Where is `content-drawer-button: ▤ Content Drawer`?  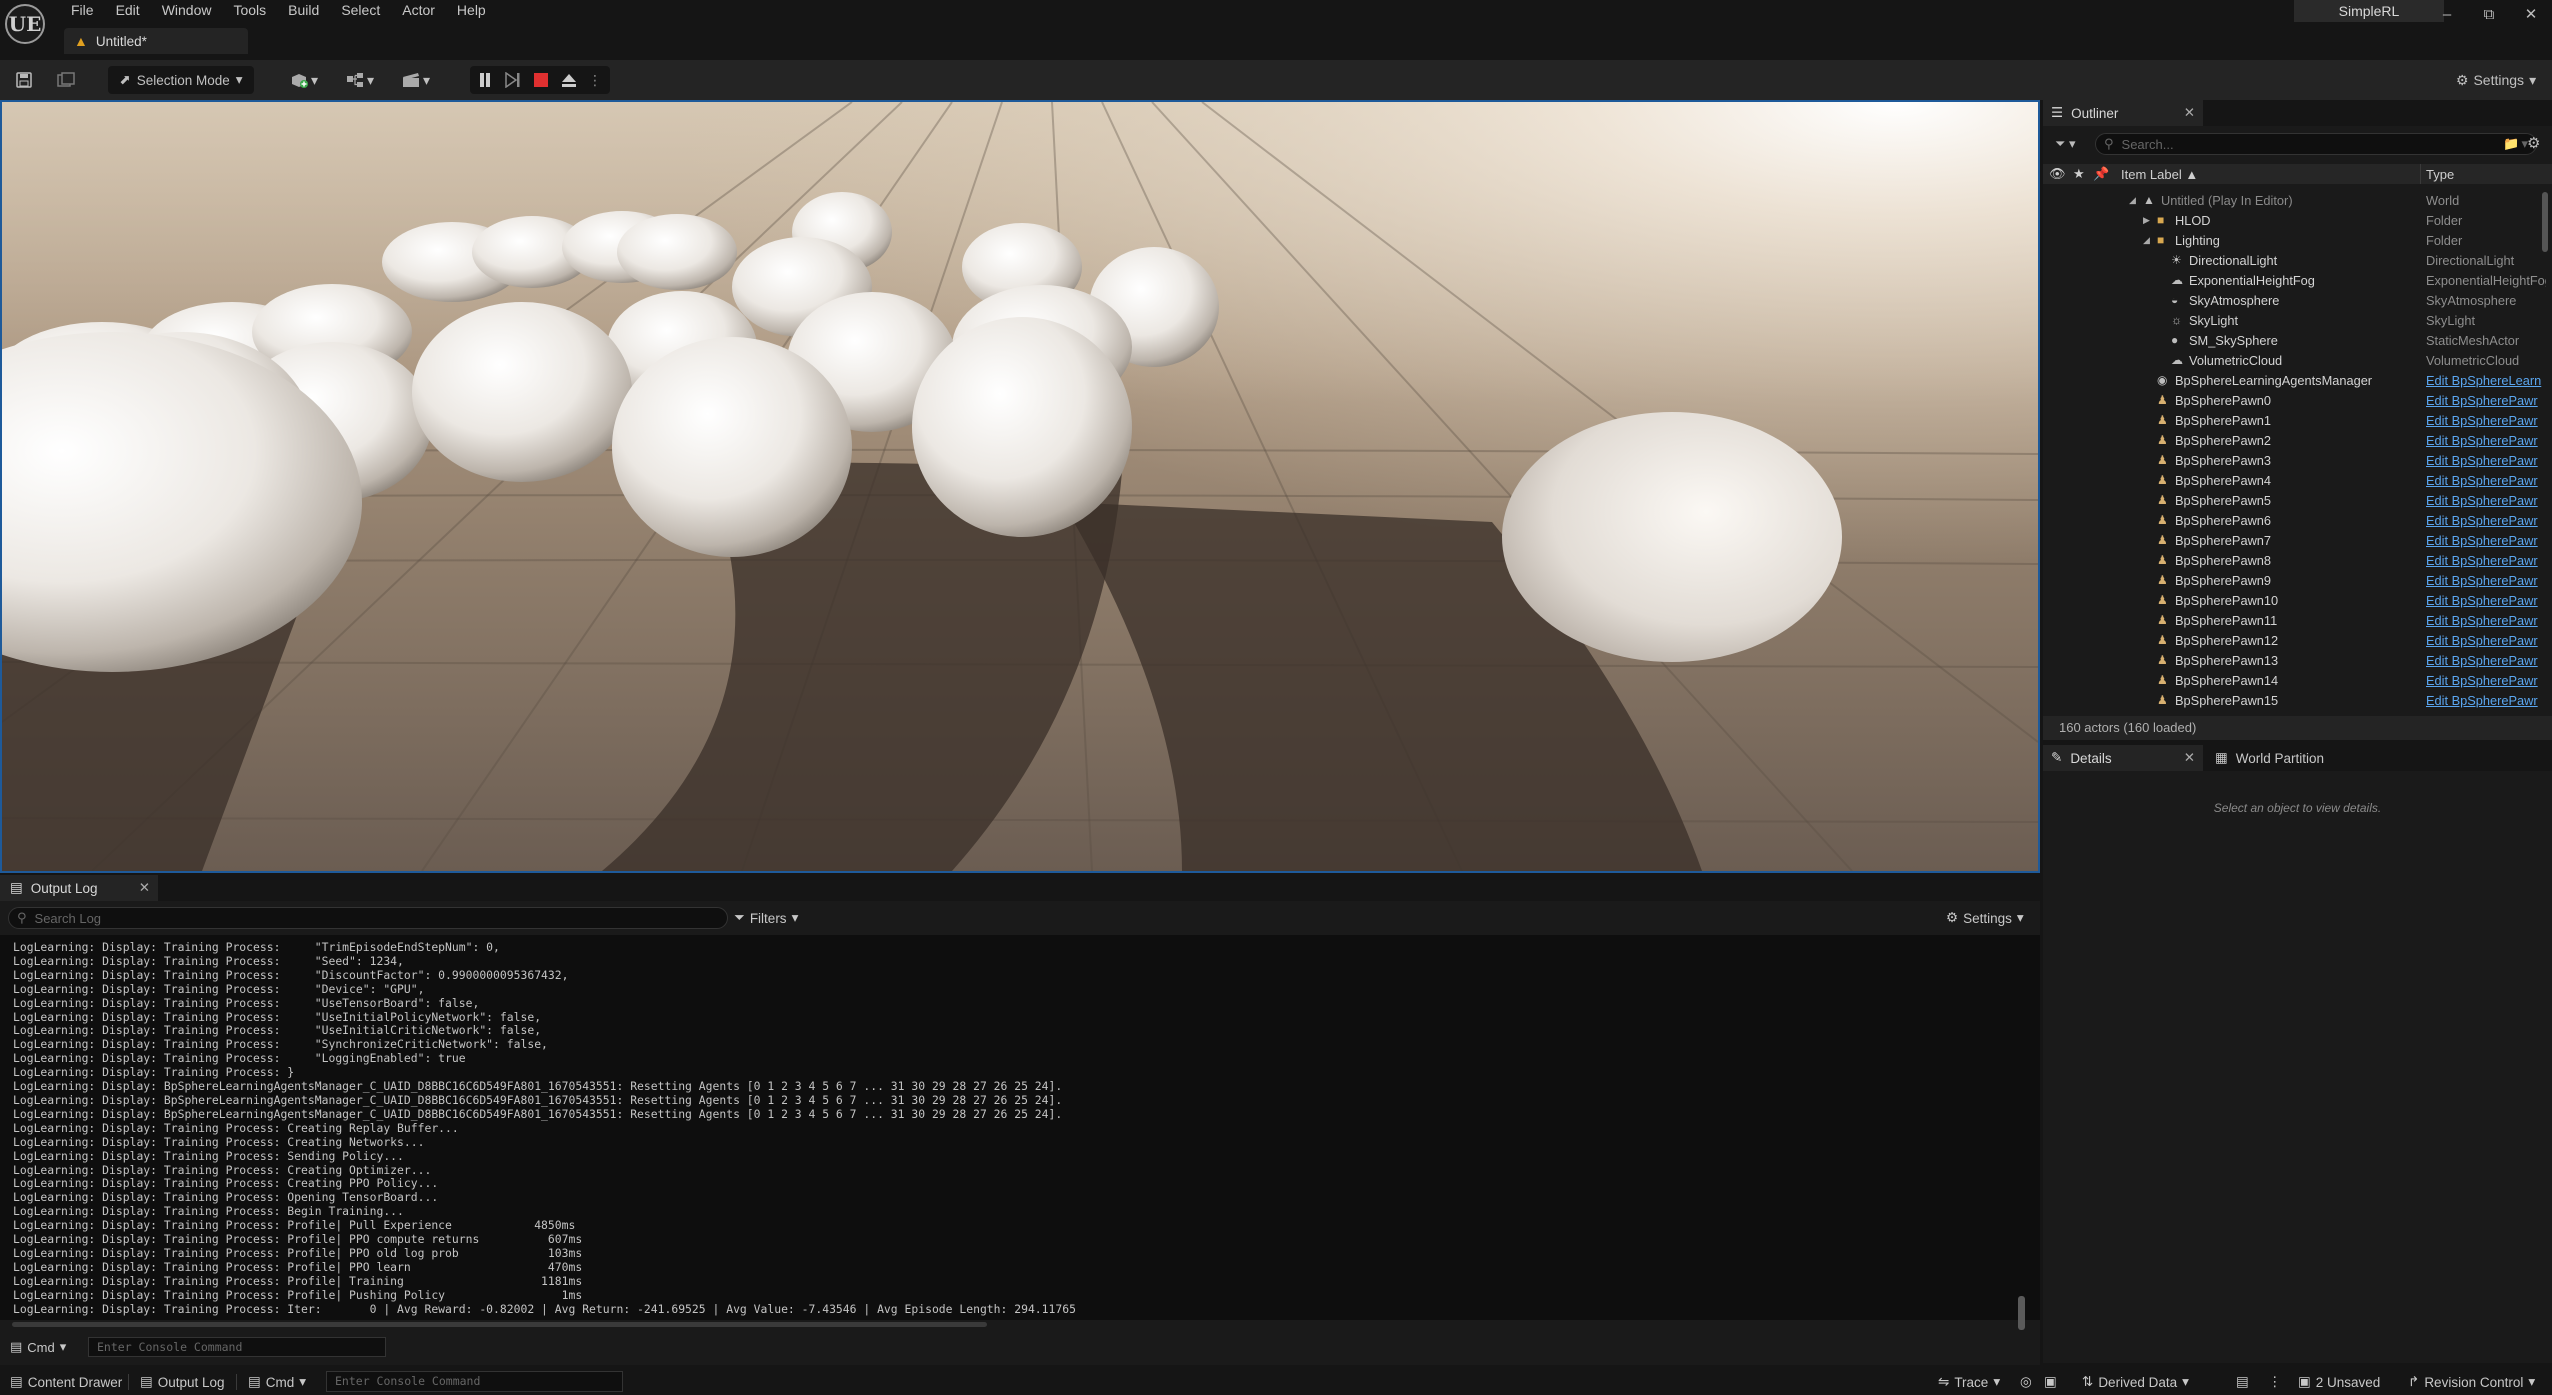 content-drawer-button: ▤ Content Drawer is located at coordinates (66, 1382).